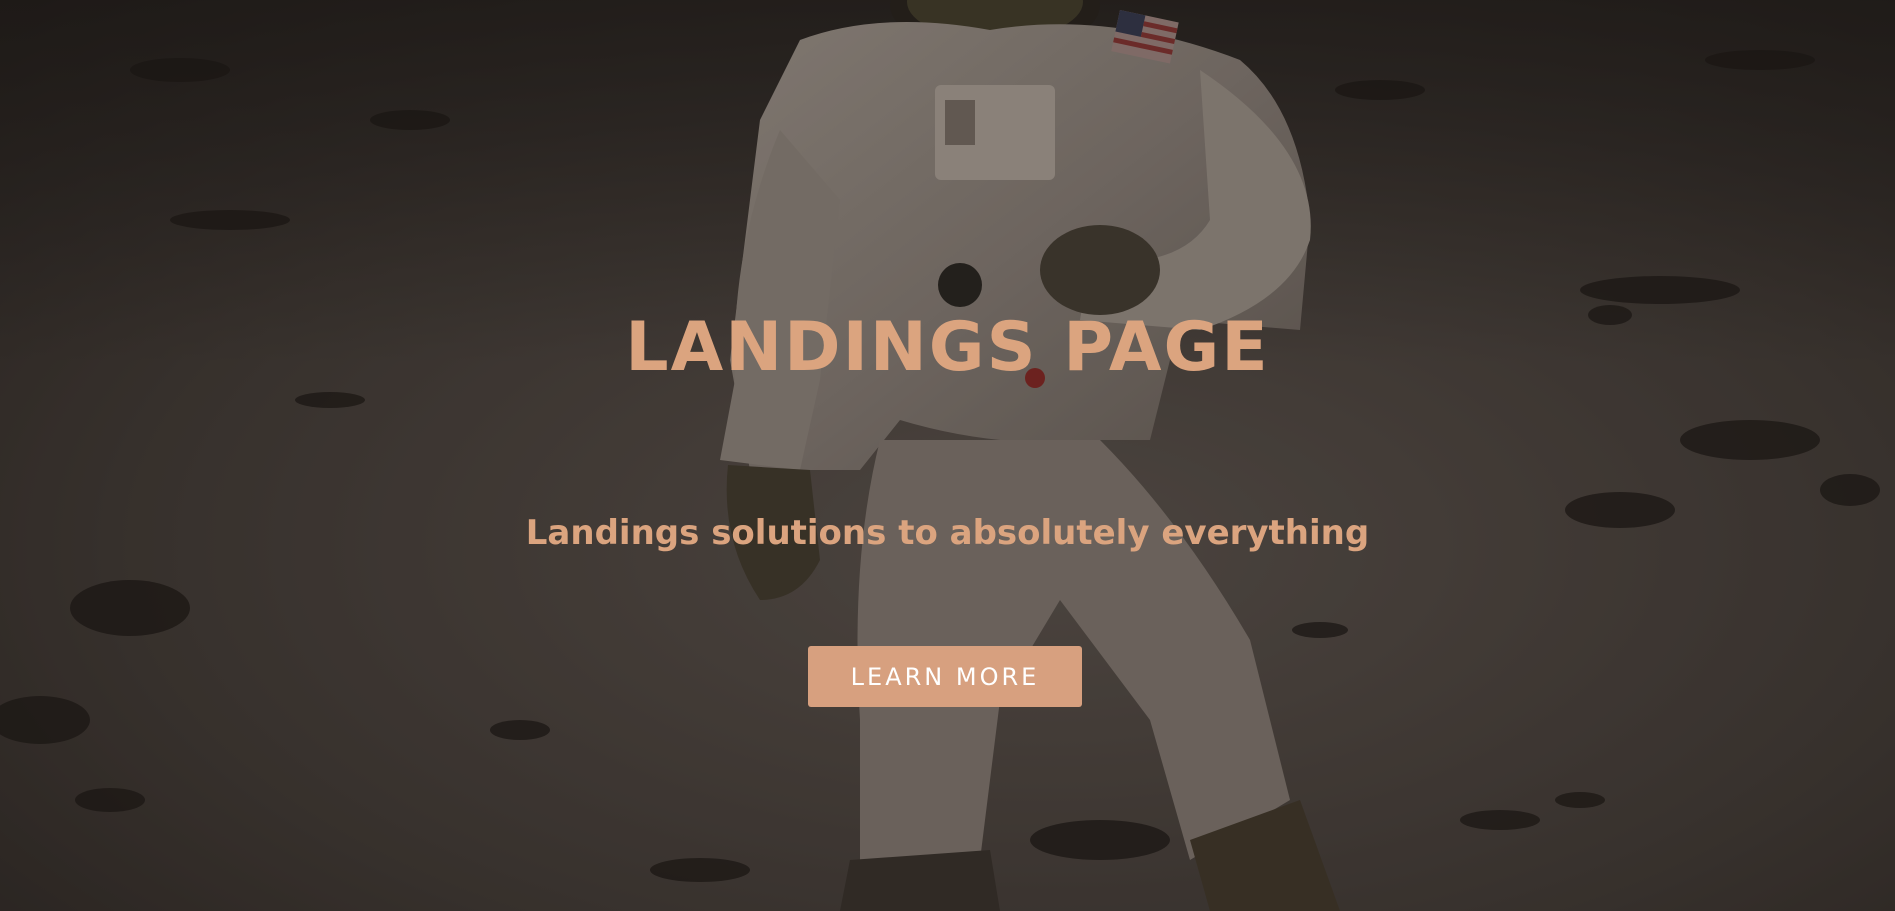  Describe the element at coordinates (945, 676) in the screenshot. I see `learn-more-button: LEARN MORE` at that location.